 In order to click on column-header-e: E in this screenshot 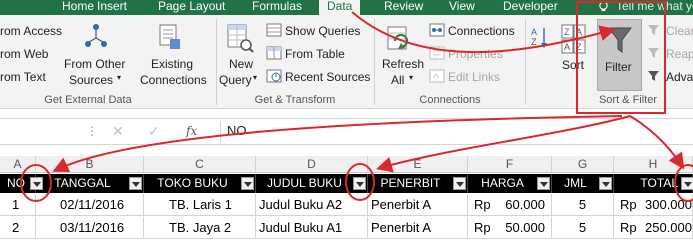, I will do `click(418, 164)`.